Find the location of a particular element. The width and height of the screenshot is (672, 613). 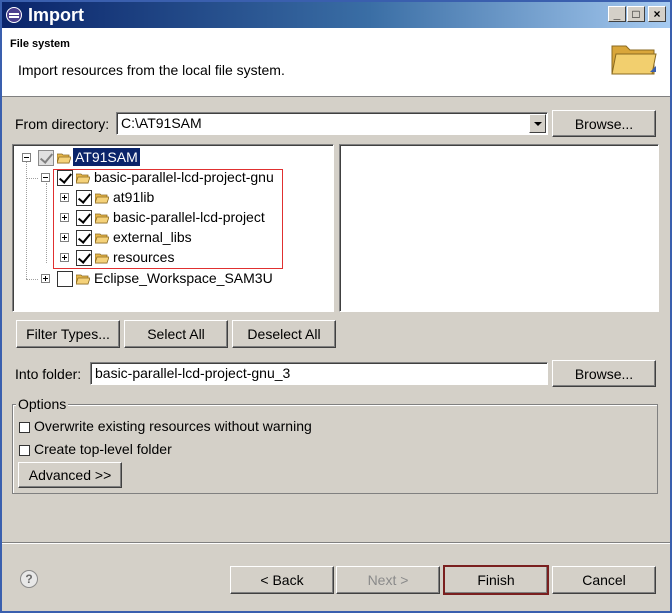

minimize-button: _ is located at coordinates (617, 14).